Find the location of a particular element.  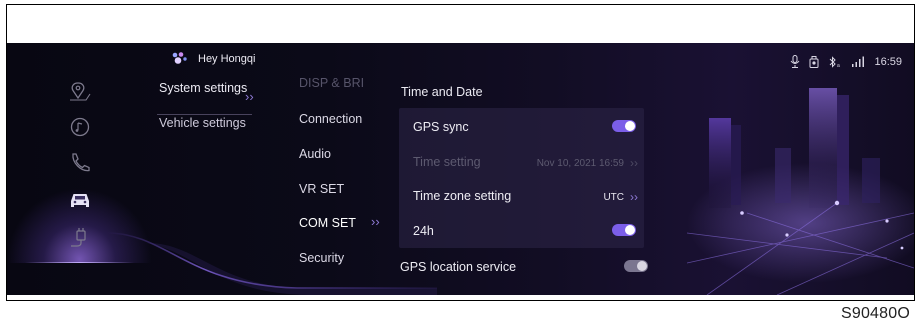

voice-assistant-label: Hey Hongqi is located at coordinates (227, 58).